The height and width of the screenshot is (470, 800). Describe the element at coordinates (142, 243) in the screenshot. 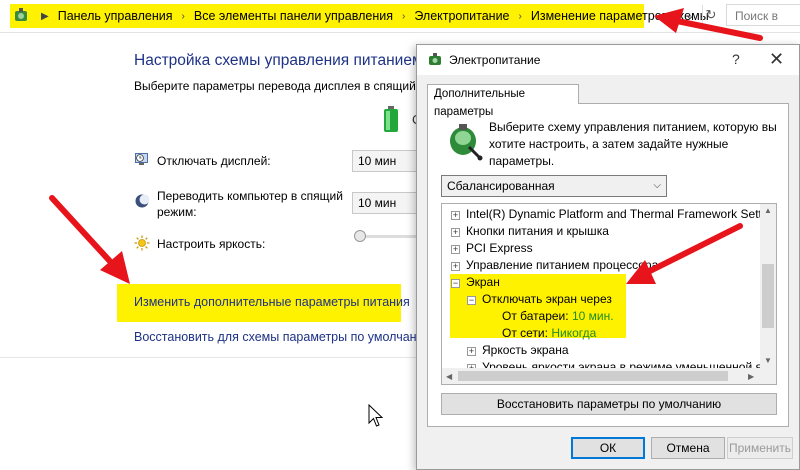

I see `brightness-sun-icon` at that location.